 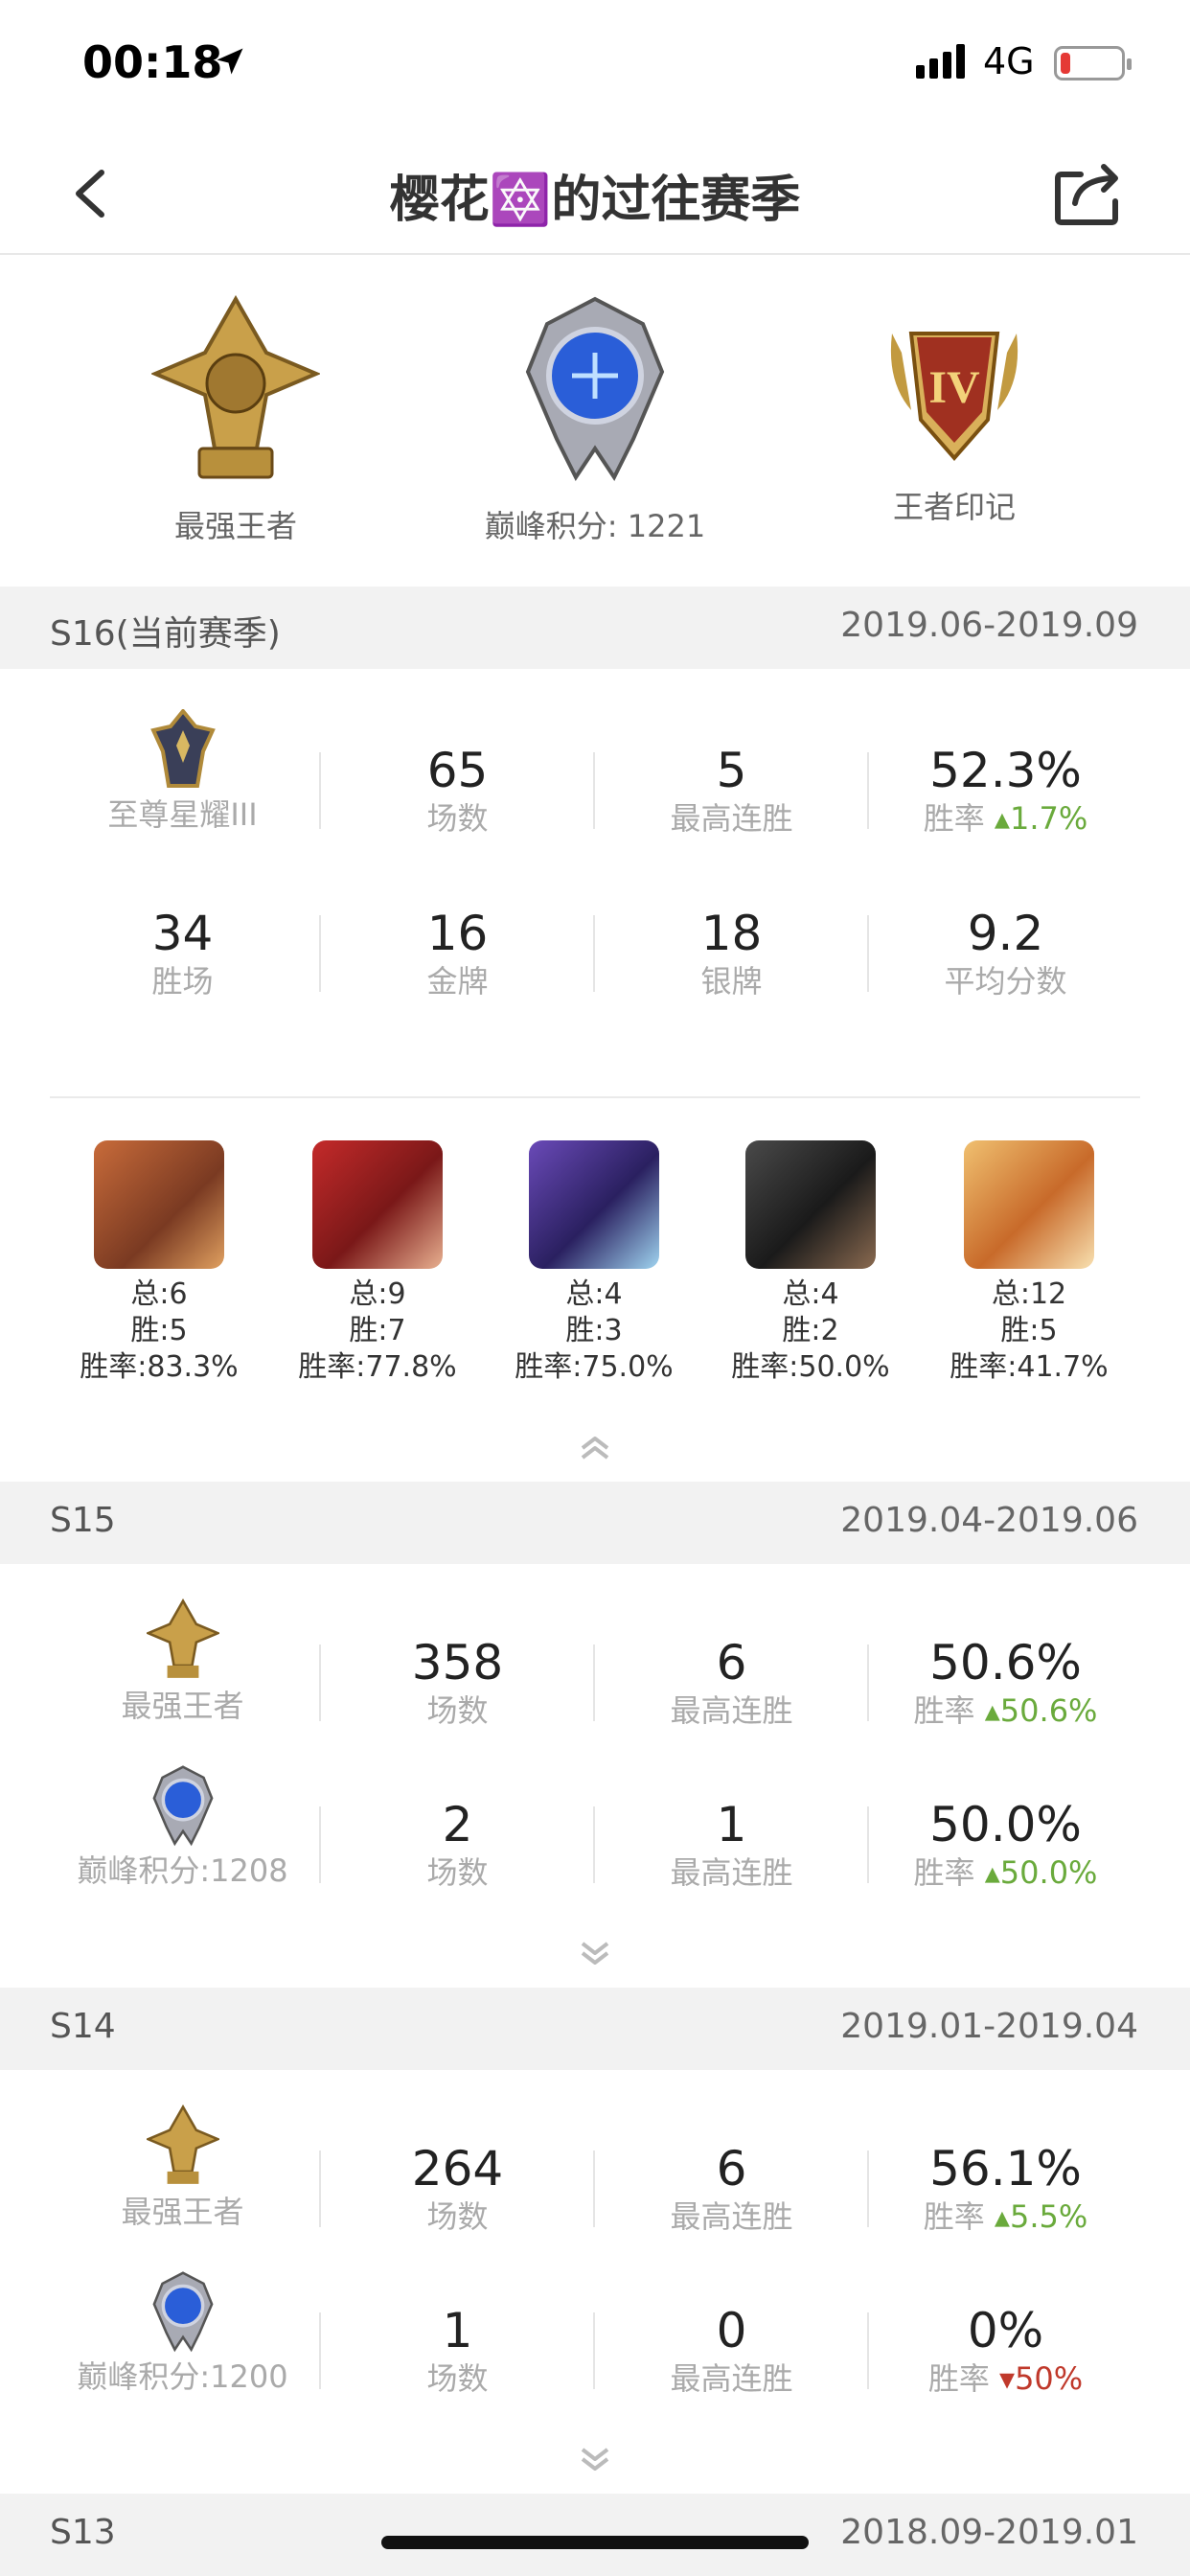 What do you see at coordinates (595, 1447) in the screenshot?
I see `collapse-chevron-icon` at bounding box center [595, 1447].